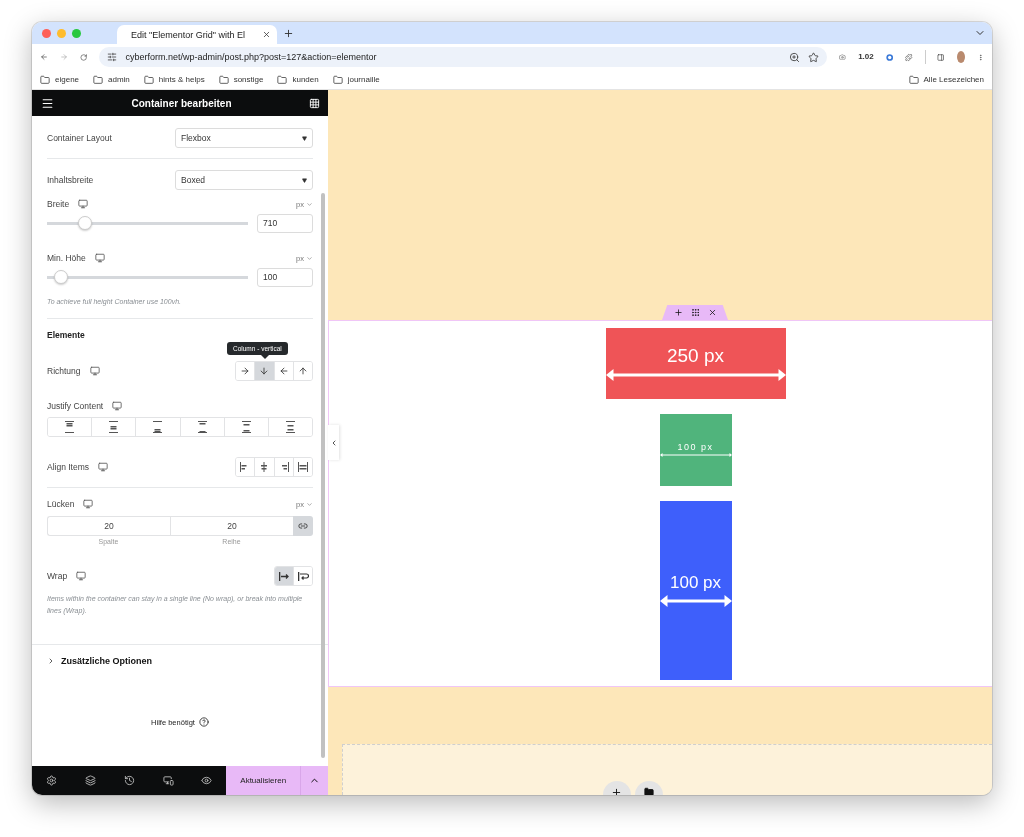  What do you see at coordinates (70, 180) in the screenshot?
I see `field-label: Inhaltsbreite` at bounding box center [70, 180].